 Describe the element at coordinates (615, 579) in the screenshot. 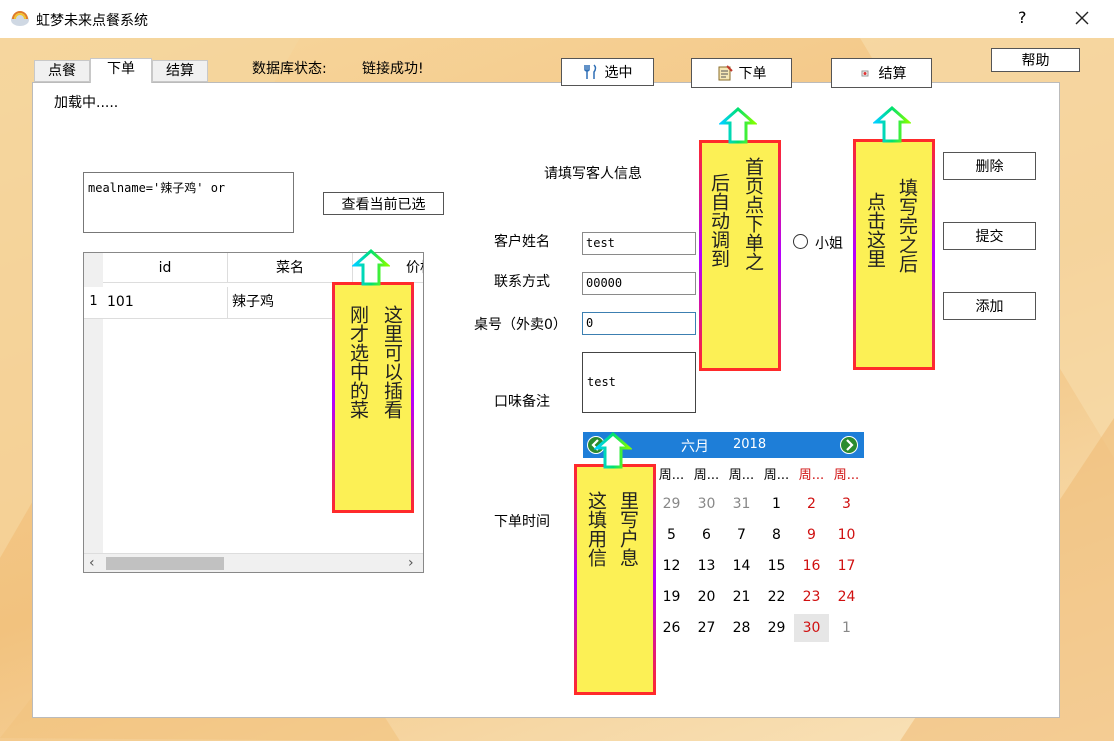

I see `calendar-callout-note: 里写户息 这填用信` at that location.